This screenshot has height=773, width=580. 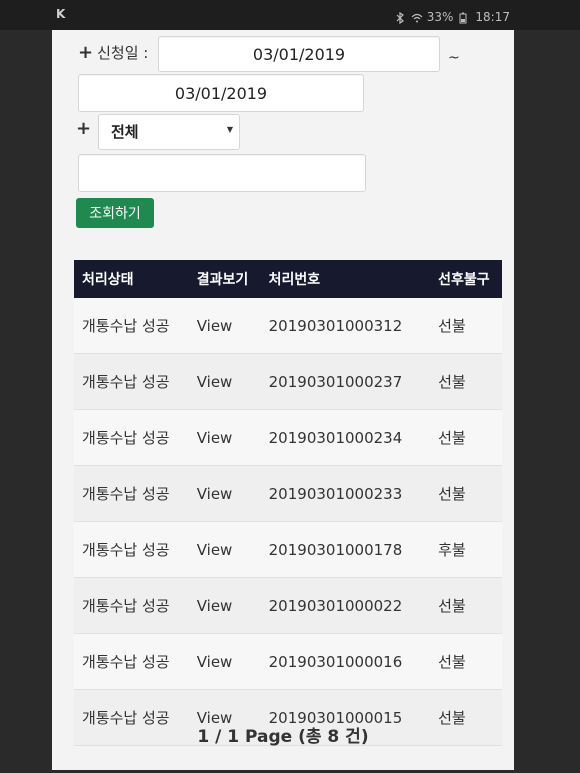 I want to click on battery-percent: 33%, so click(x=440, y=17).